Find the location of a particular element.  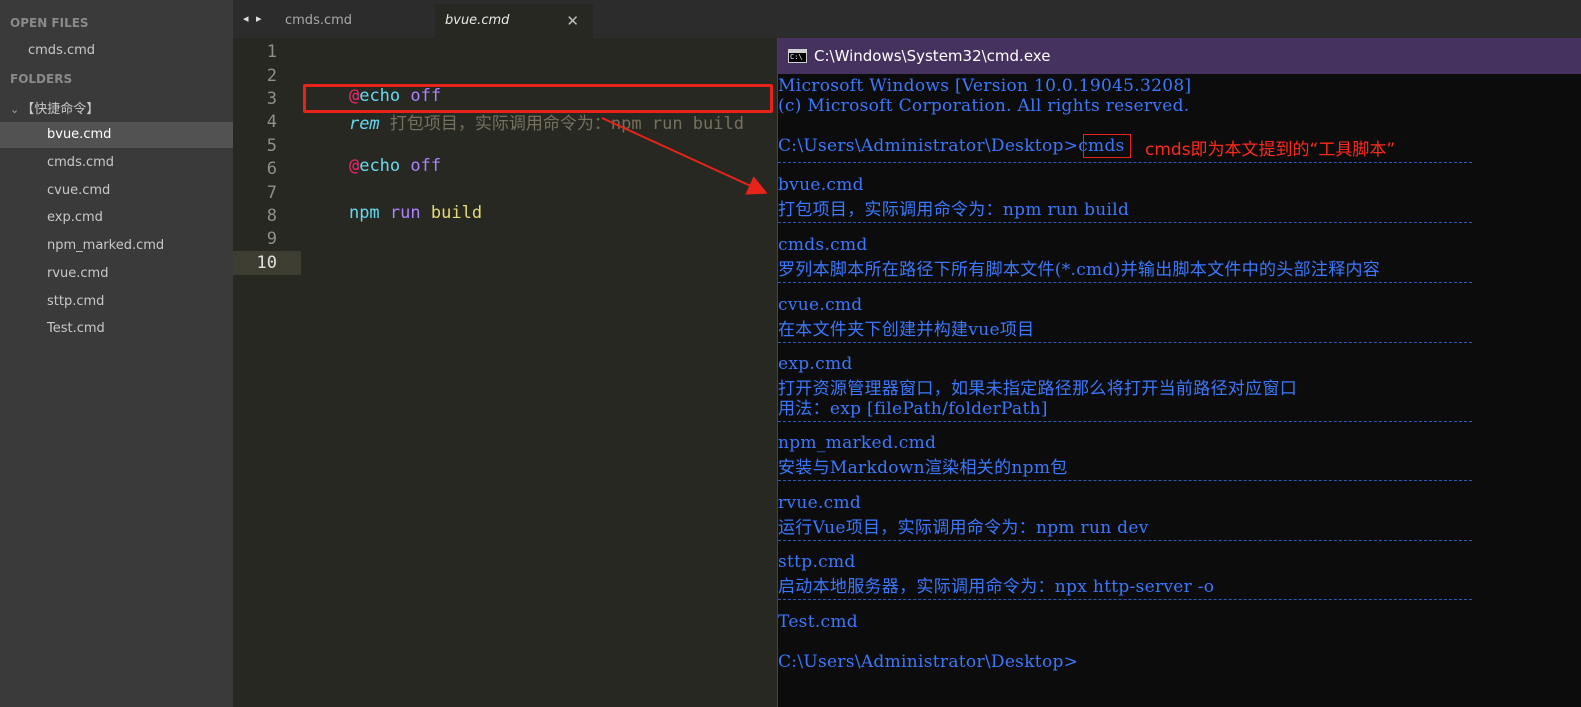

arrow-line is located at coordinates (684, 156).